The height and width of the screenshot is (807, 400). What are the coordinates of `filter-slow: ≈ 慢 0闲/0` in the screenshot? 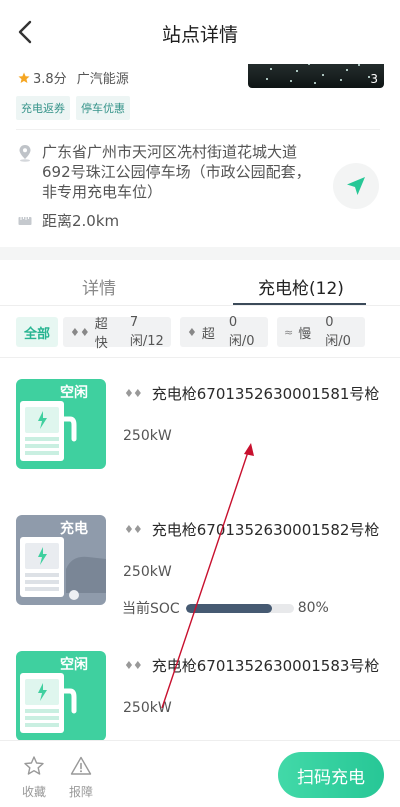 It's located at (321, 332).